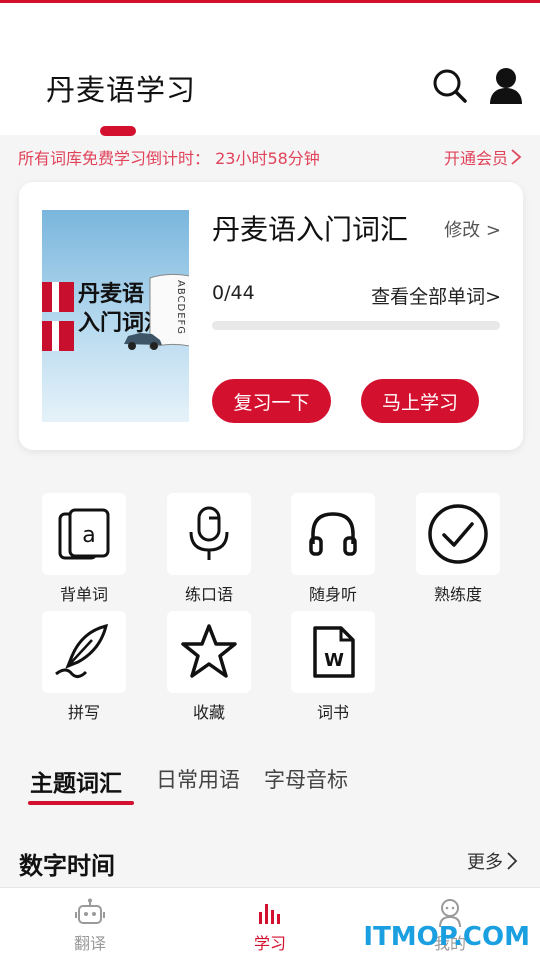 This screenshot has width=540, height=960. I want to click on feature-listening: 随身听, so click(333, 549).